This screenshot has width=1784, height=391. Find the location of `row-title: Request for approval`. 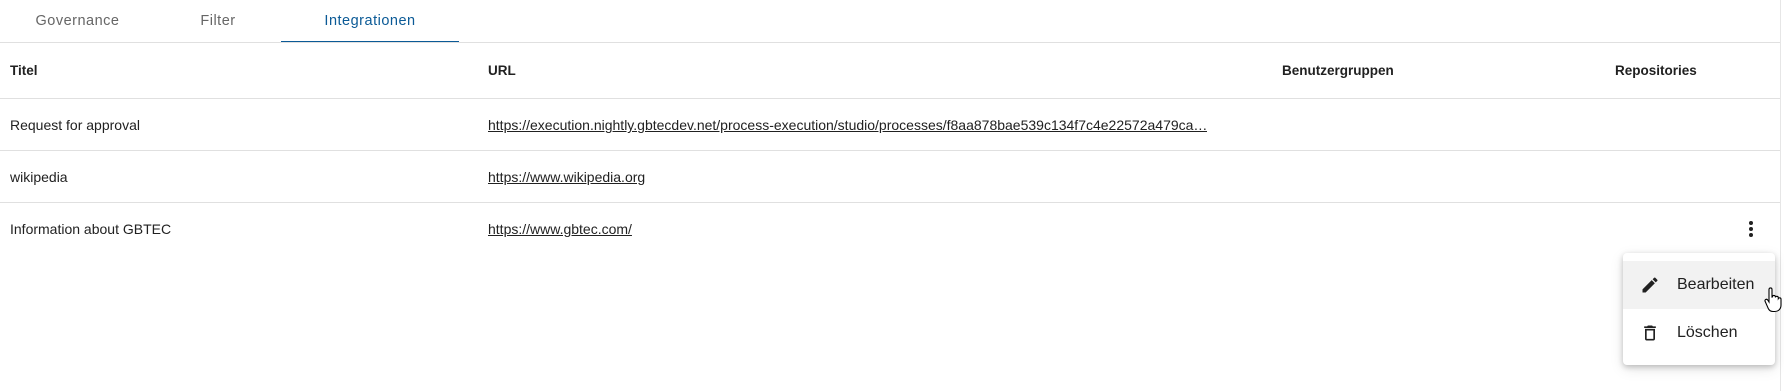

row-title: Request for approval is located at coordinates (75, 124).